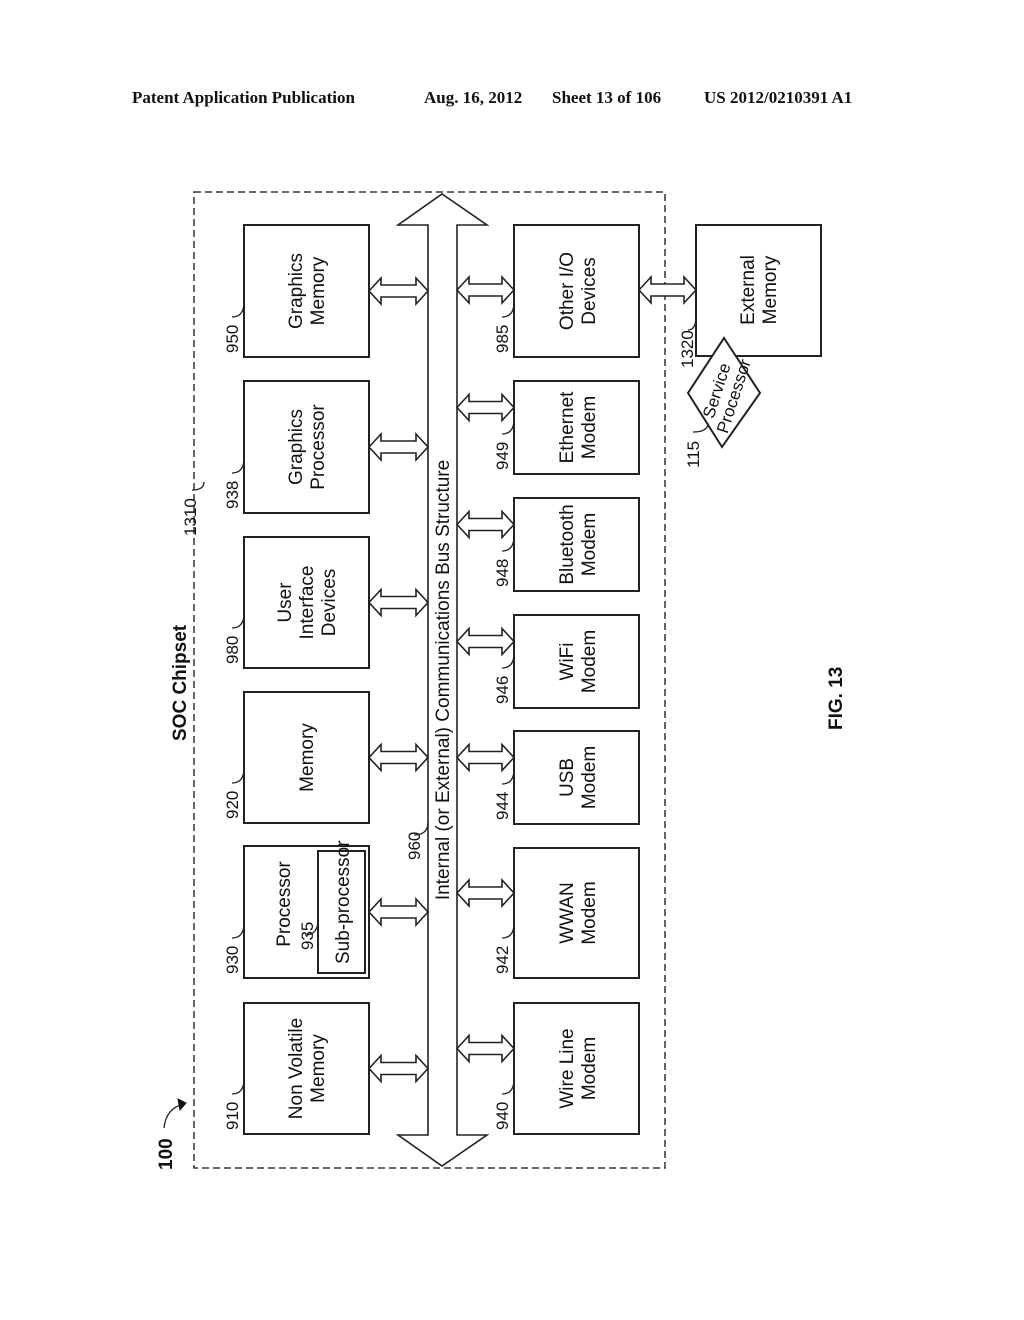  What do you see at coordinates (329, 603) in the screenshot?
I see `block-980-line: Devices` at bounding box center [329, 603].